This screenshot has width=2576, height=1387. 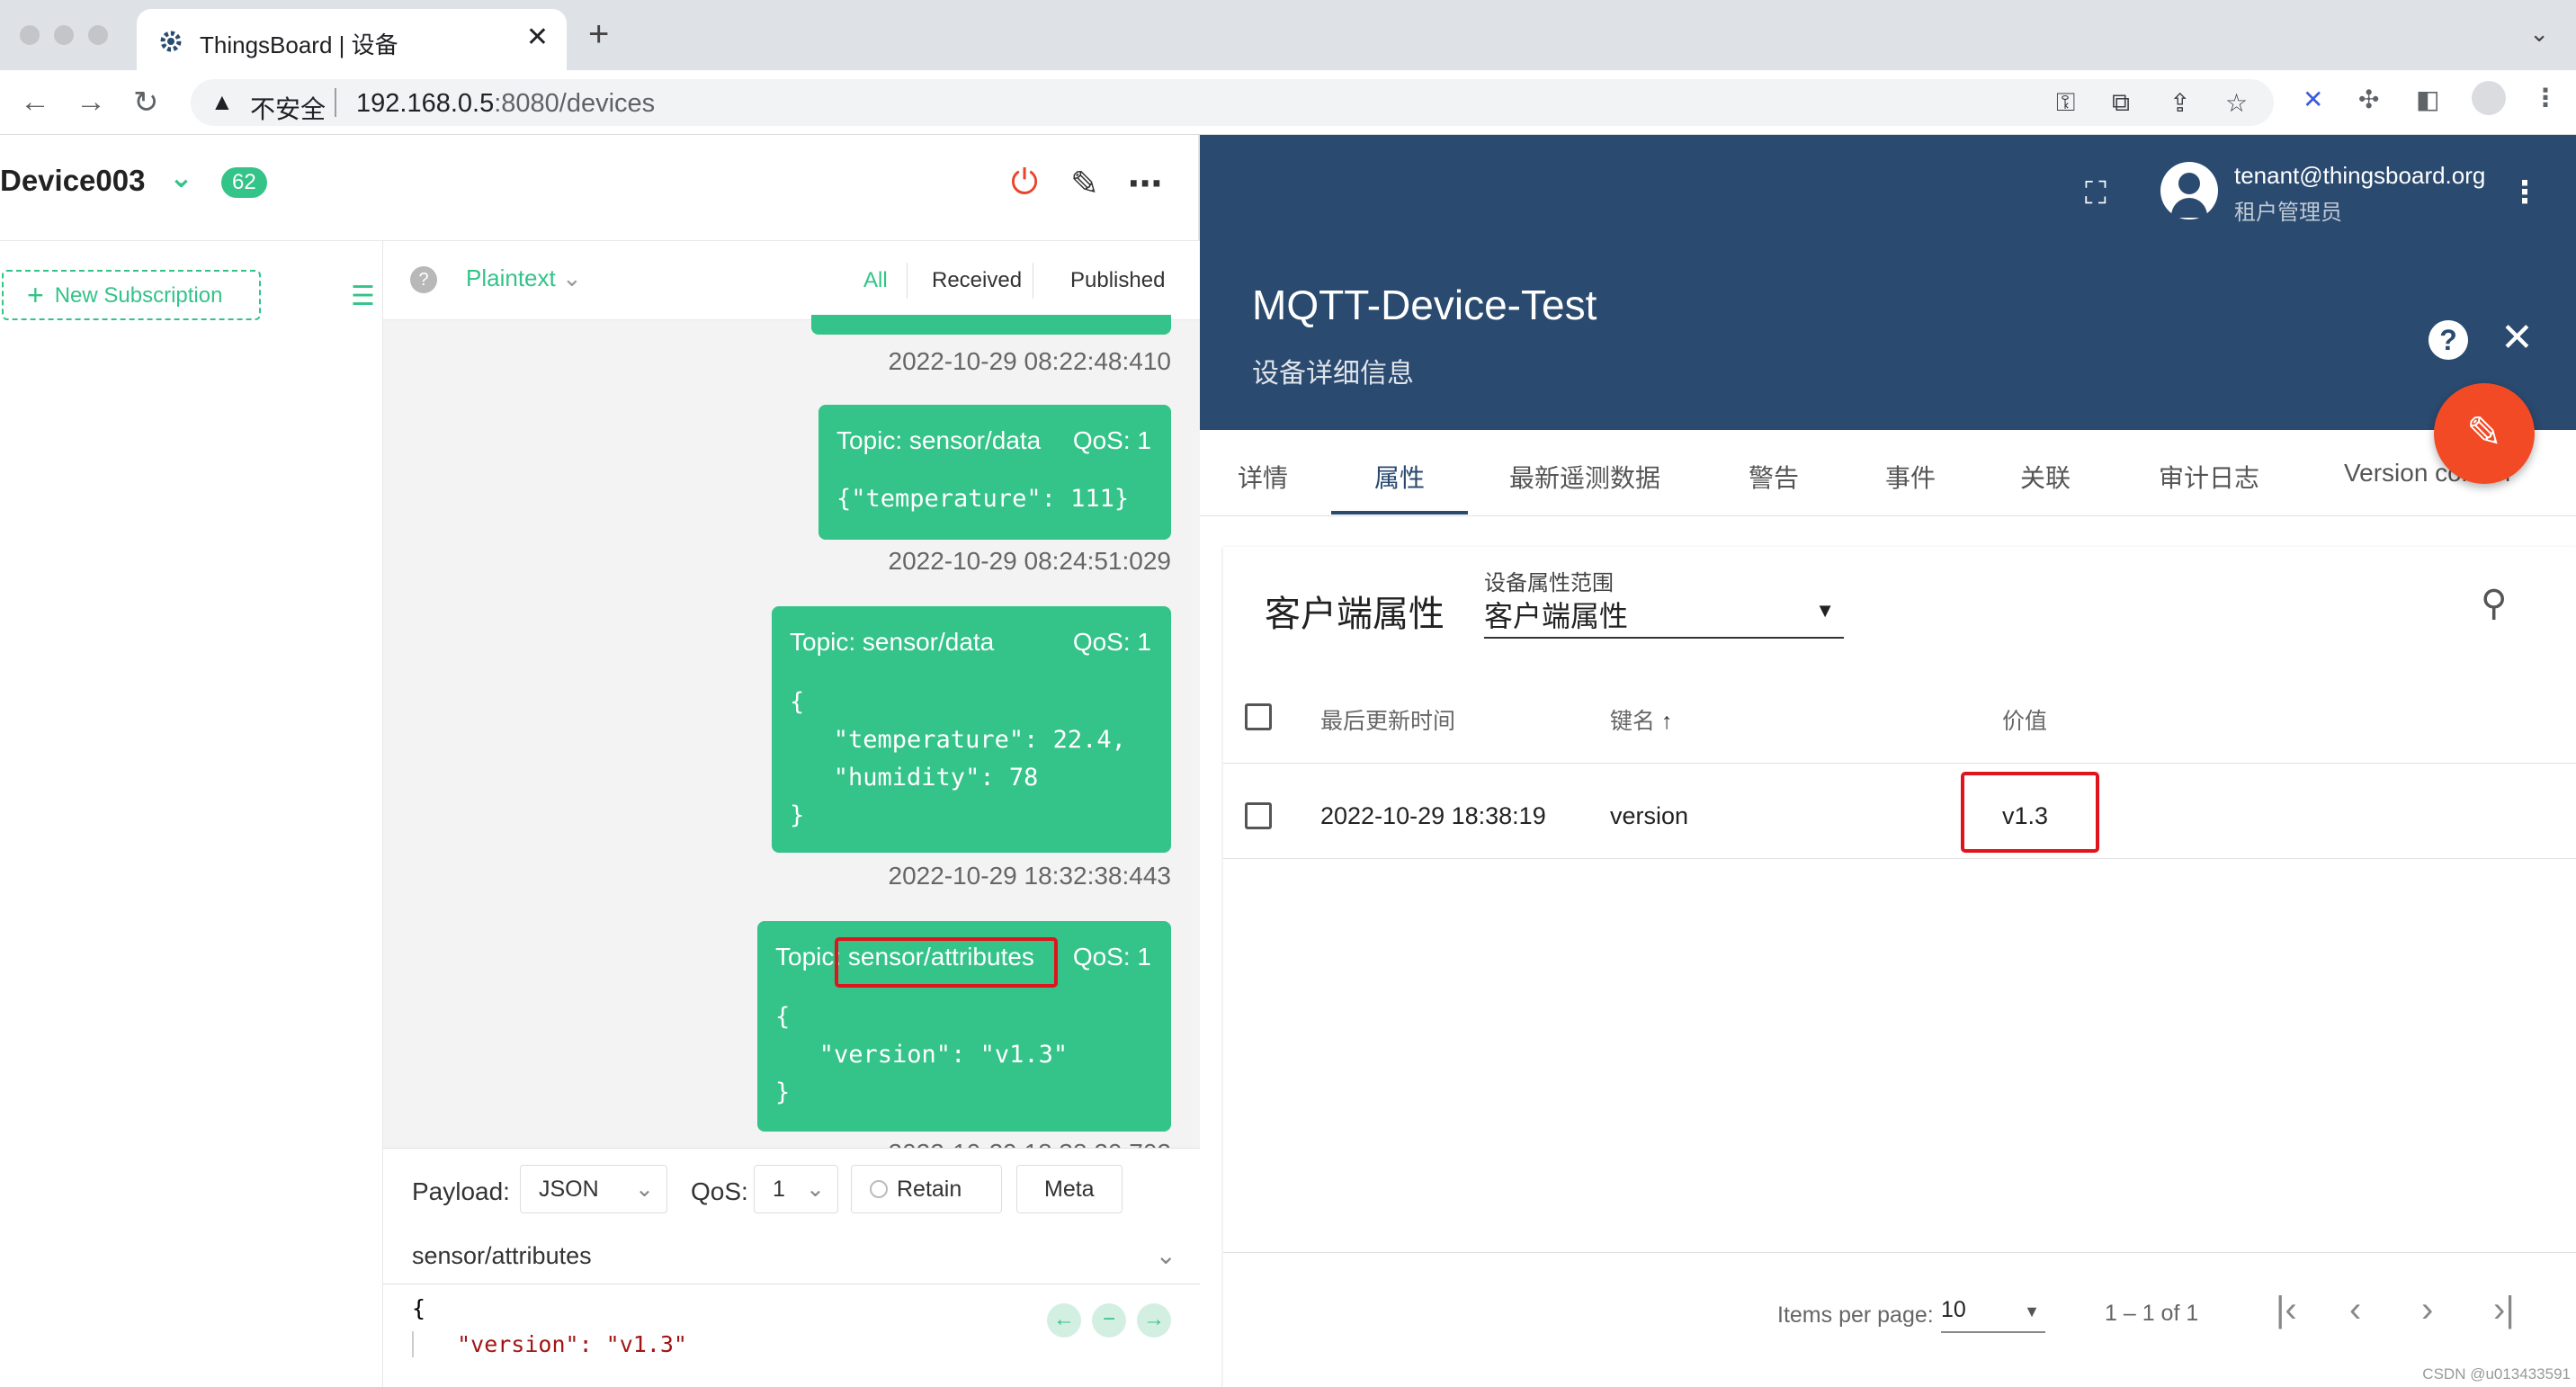 I want to click on close-icon: ✕, so click(x=2517, y=338).